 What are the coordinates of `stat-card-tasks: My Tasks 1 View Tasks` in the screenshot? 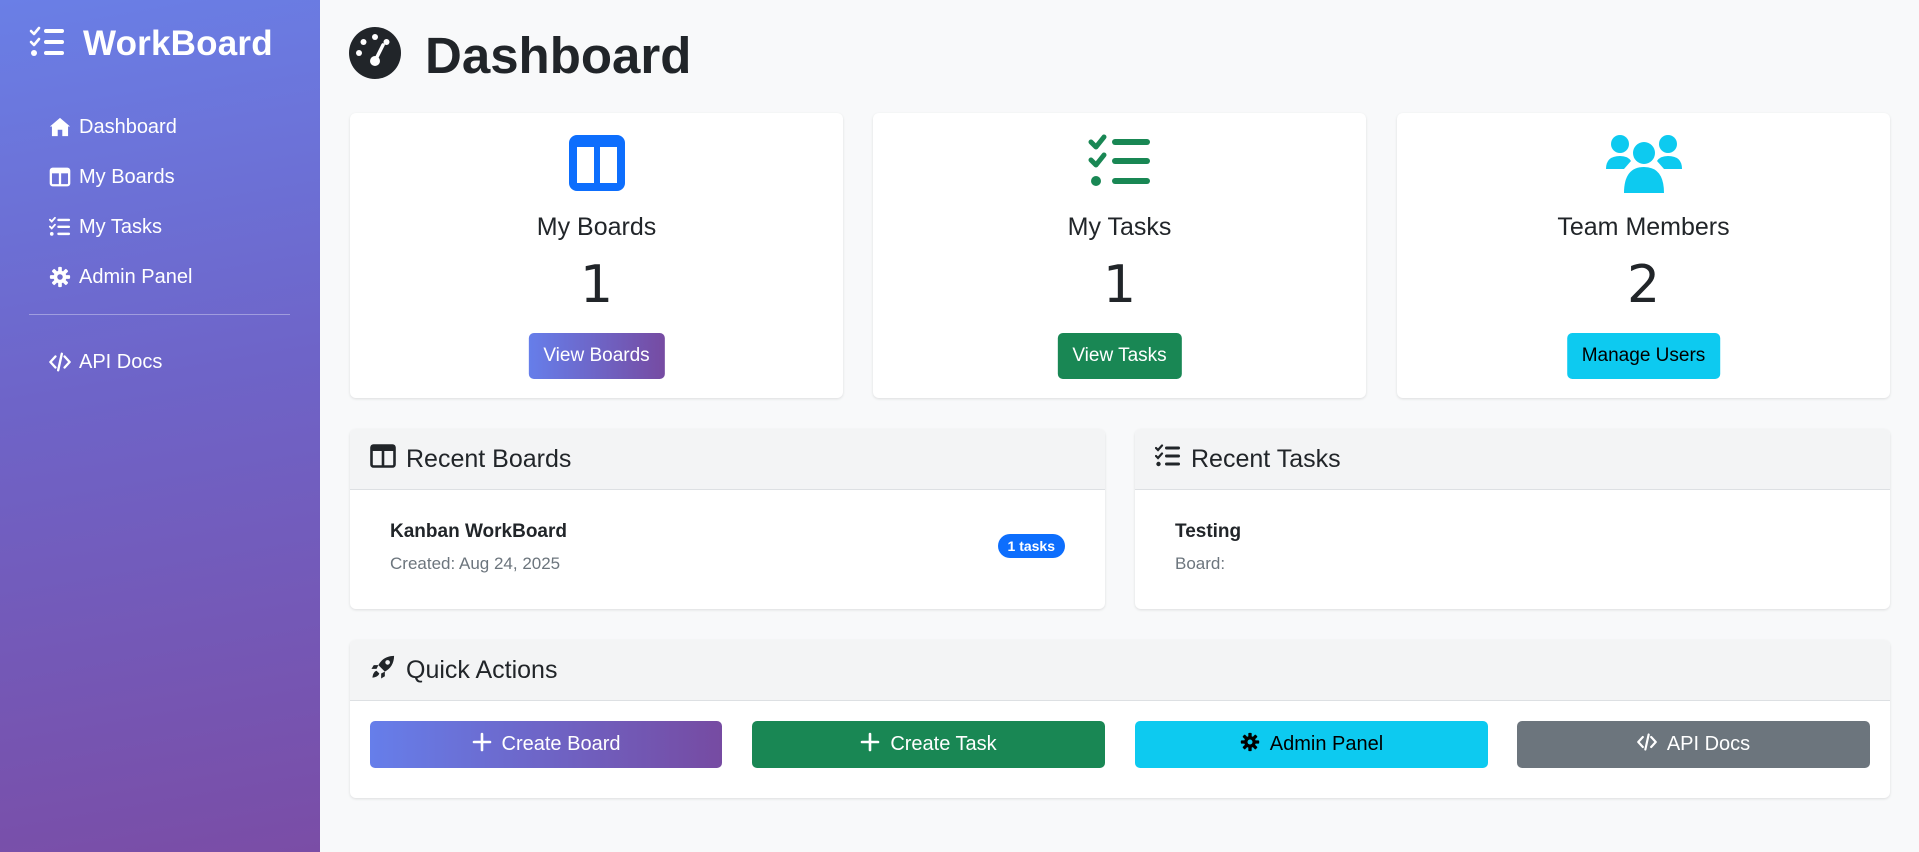 It's located at (1119, 255).